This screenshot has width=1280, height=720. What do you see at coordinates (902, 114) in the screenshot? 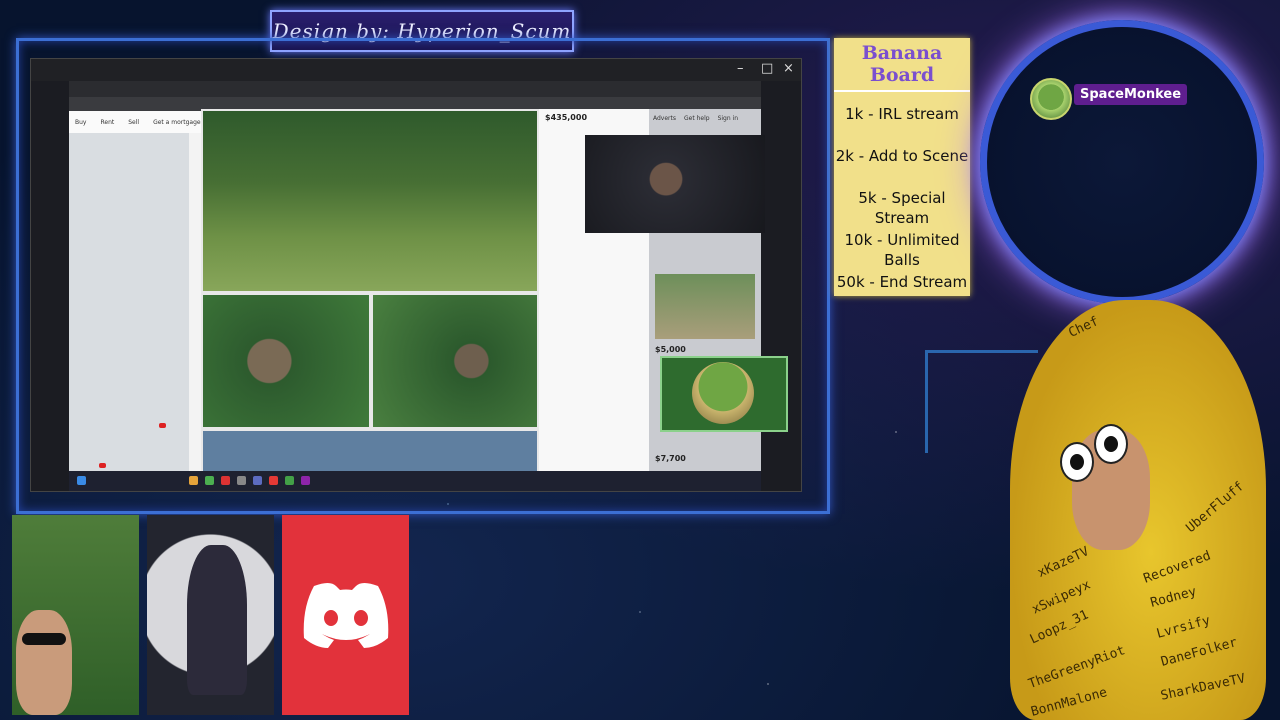
I see `board-item: 1k - IRL stream` at bounding box center [902, 114].